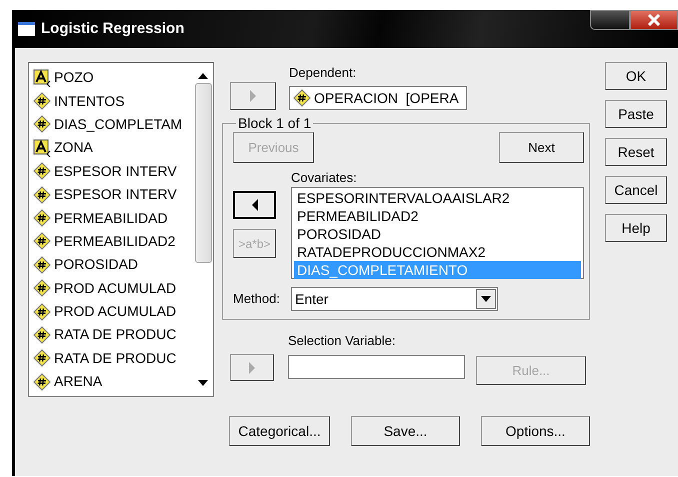  What do you see at coordinates (118, 124) in the screenshot?
I see `variable-item: DIAS_COMPLETAM` at bounding box center [118, 124].